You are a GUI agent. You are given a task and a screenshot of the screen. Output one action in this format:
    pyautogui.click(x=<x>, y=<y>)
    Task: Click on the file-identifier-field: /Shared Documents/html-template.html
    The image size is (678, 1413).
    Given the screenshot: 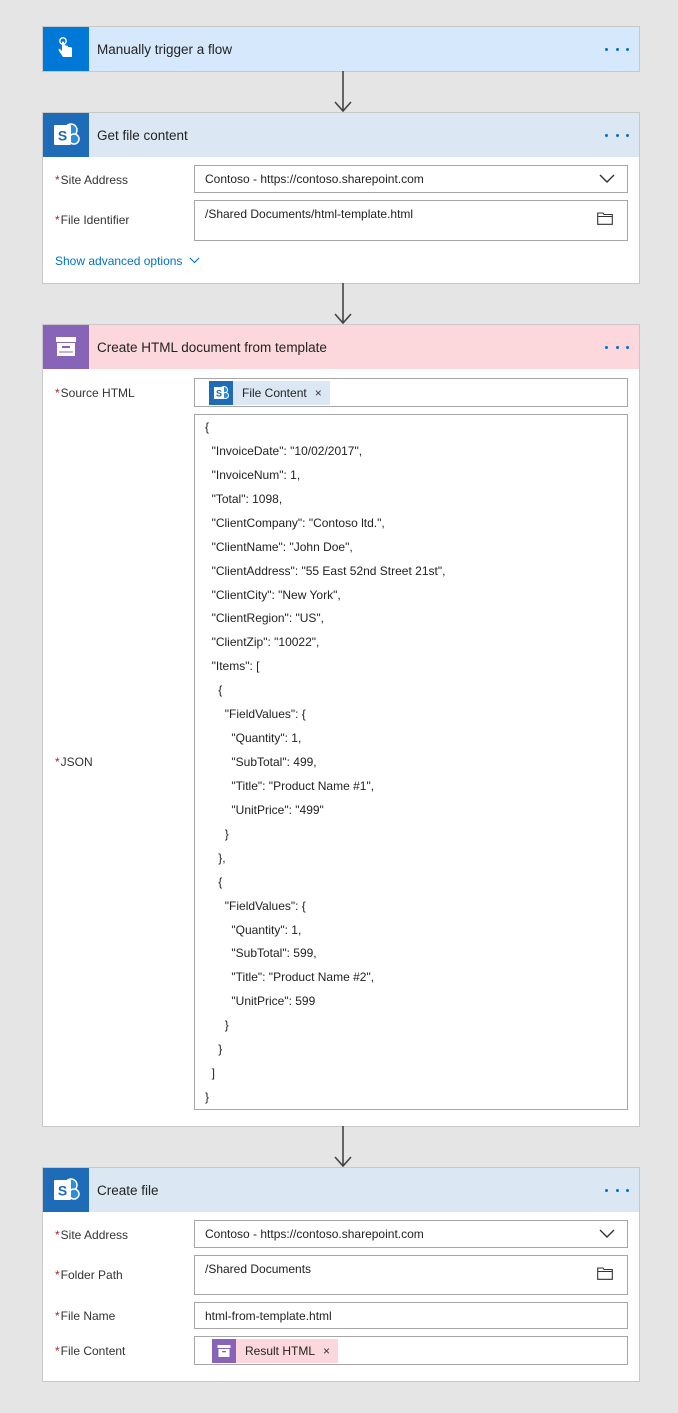 What is the action you would take?
    pyautogui.click(x=411, y=220)
    